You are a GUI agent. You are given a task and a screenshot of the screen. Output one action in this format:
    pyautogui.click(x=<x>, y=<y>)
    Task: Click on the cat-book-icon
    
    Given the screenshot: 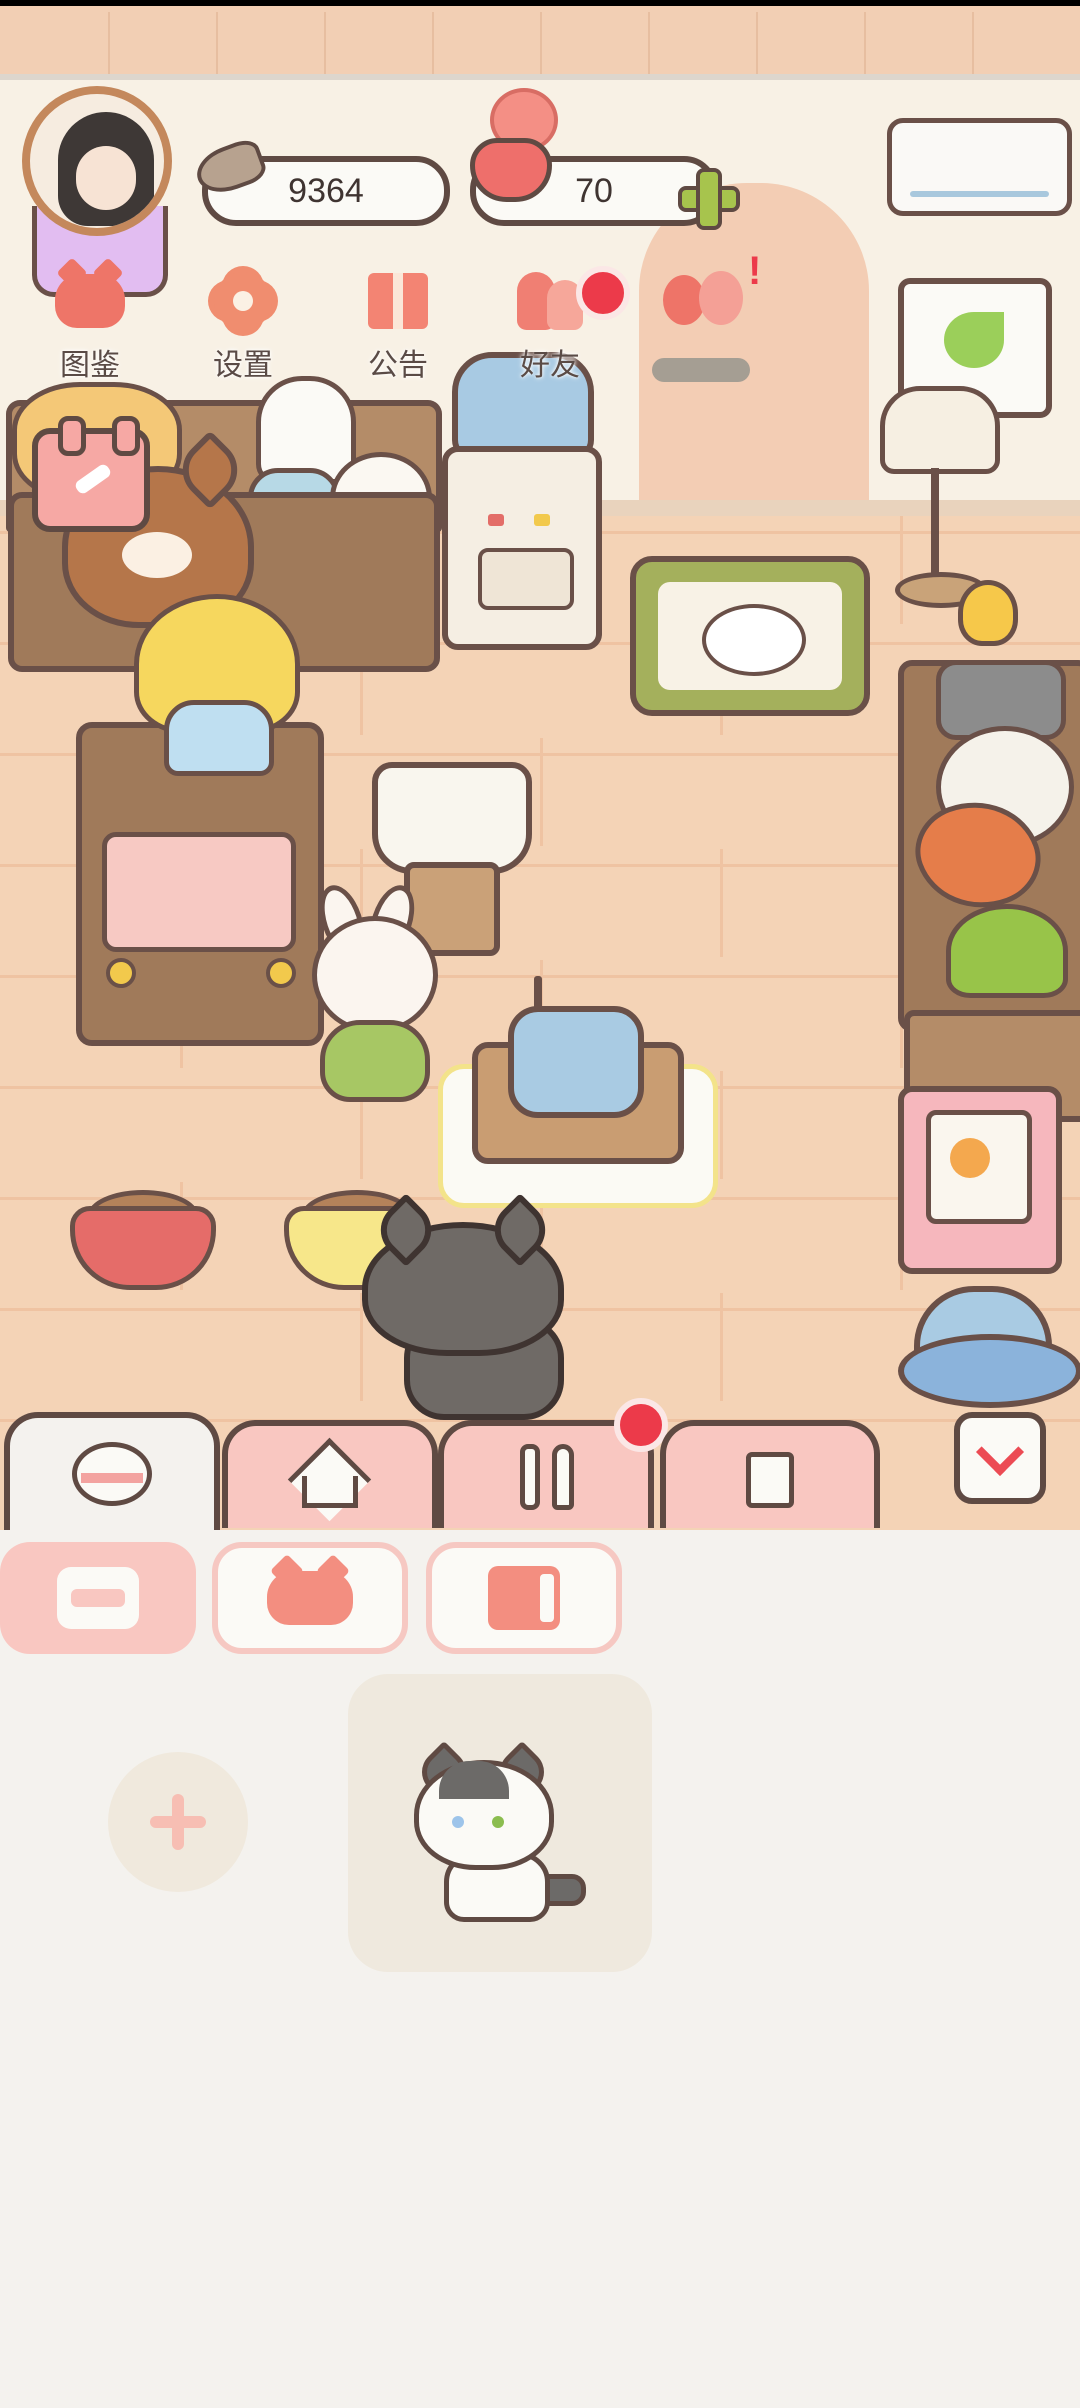 What is the action you would take?
    pyautogui.click(x=90, y=301)
    